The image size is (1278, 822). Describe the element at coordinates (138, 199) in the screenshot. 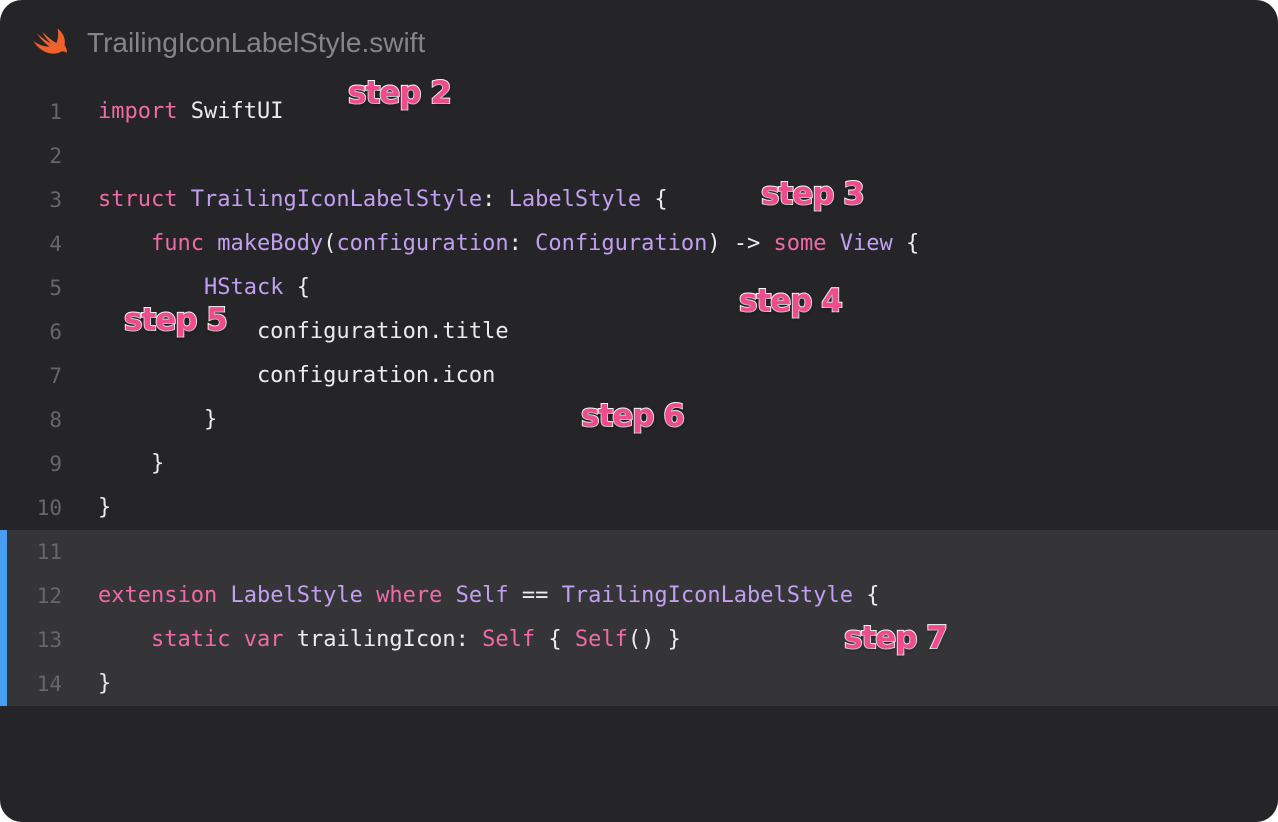

I see `keyword-token: struct` at that location.